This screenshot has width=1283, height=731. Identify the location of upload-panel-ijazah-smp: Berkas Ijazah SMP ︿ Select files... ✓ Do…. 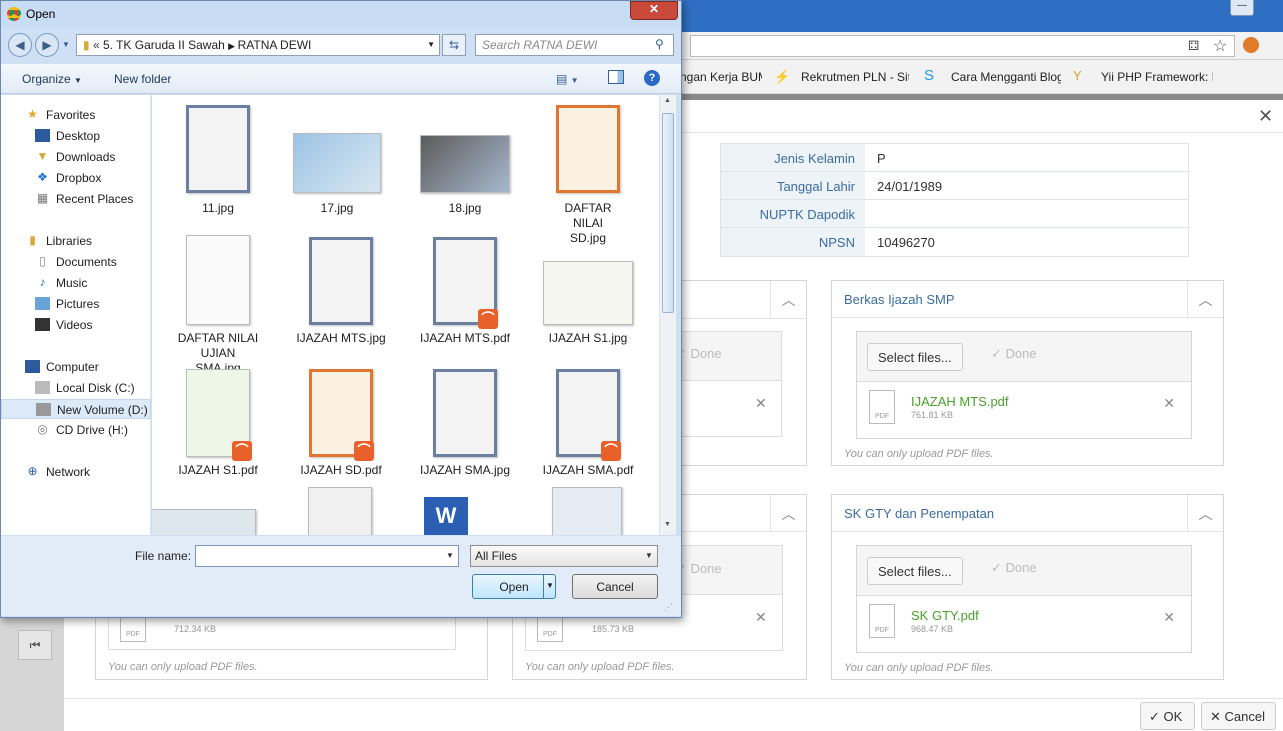
(1027, 373).